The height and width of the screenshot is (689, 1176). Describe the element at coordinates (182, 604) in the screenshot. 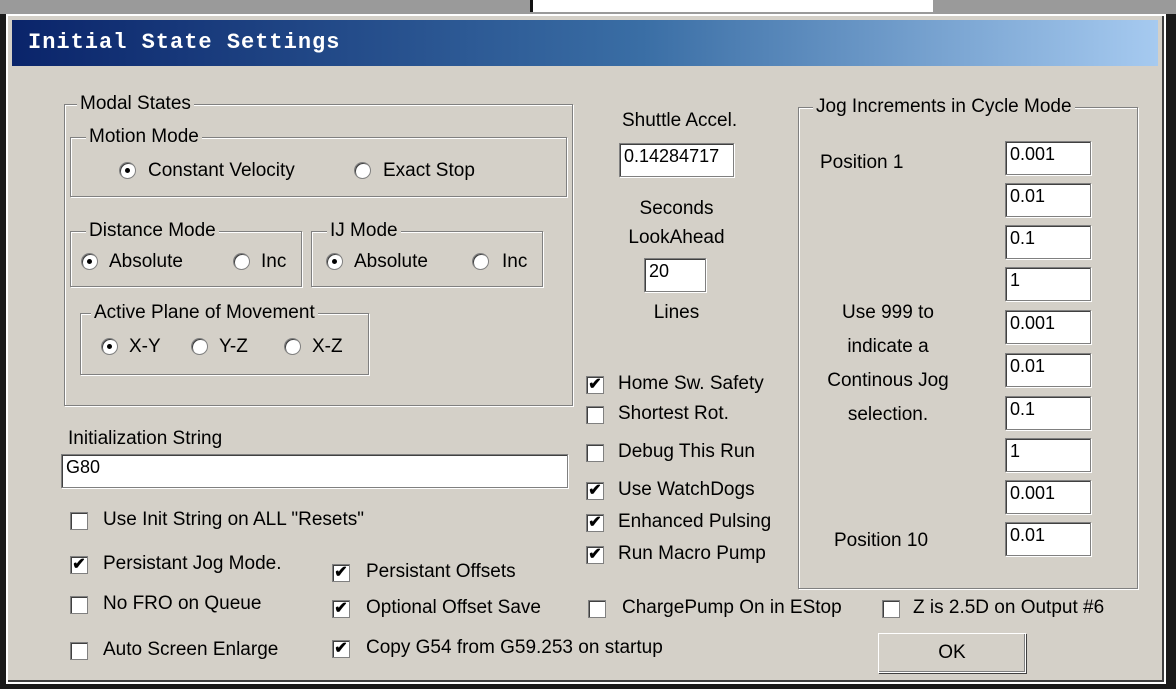

I see `no-fro-on-queue-label: No FRO on Queue` at that location.